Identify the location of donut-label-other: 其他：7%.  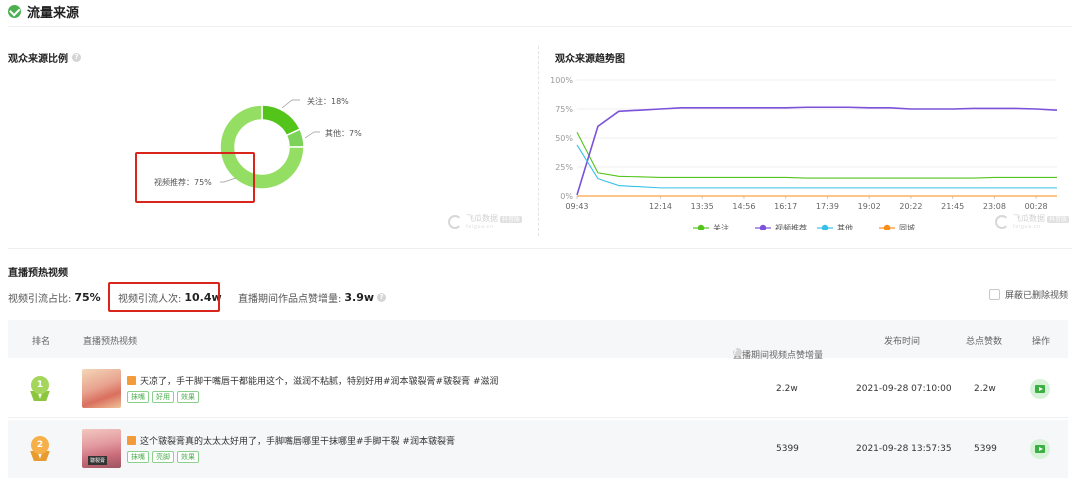
(343, 133).